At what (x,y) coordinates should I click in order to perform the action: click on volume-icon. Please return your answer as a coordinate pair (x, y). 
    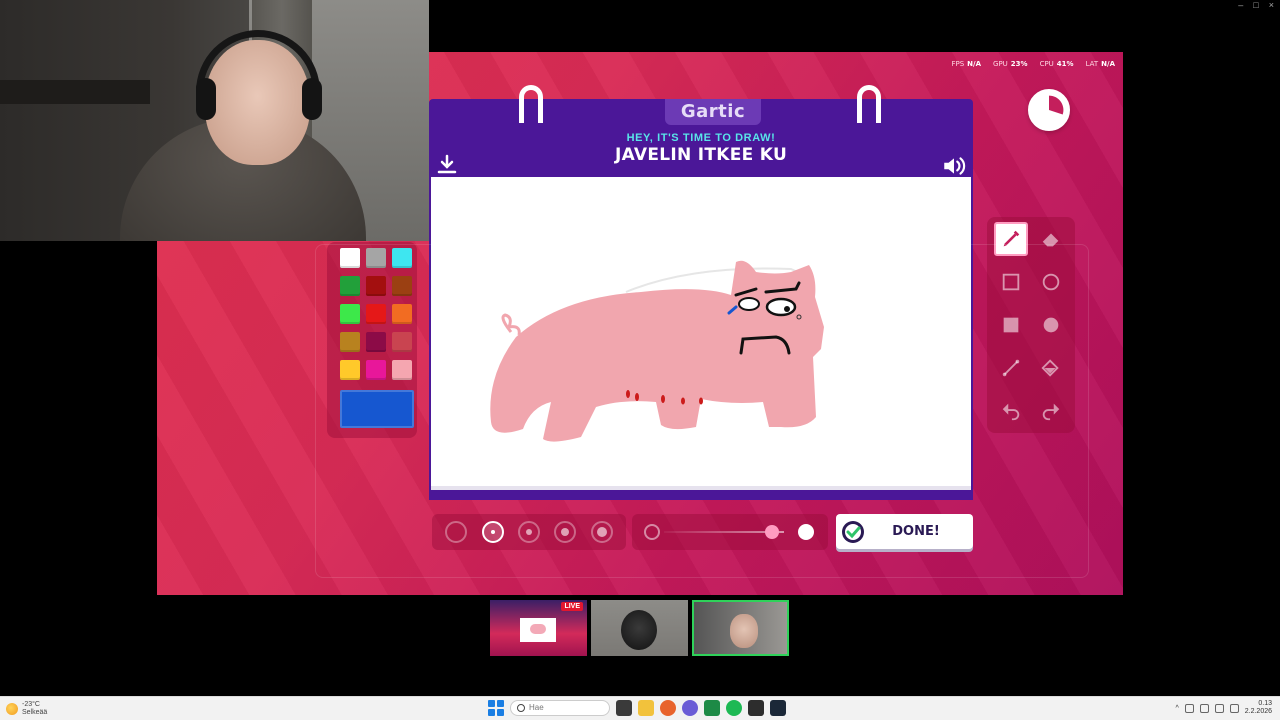
    Looking at the image, I should click on (1234, 708).